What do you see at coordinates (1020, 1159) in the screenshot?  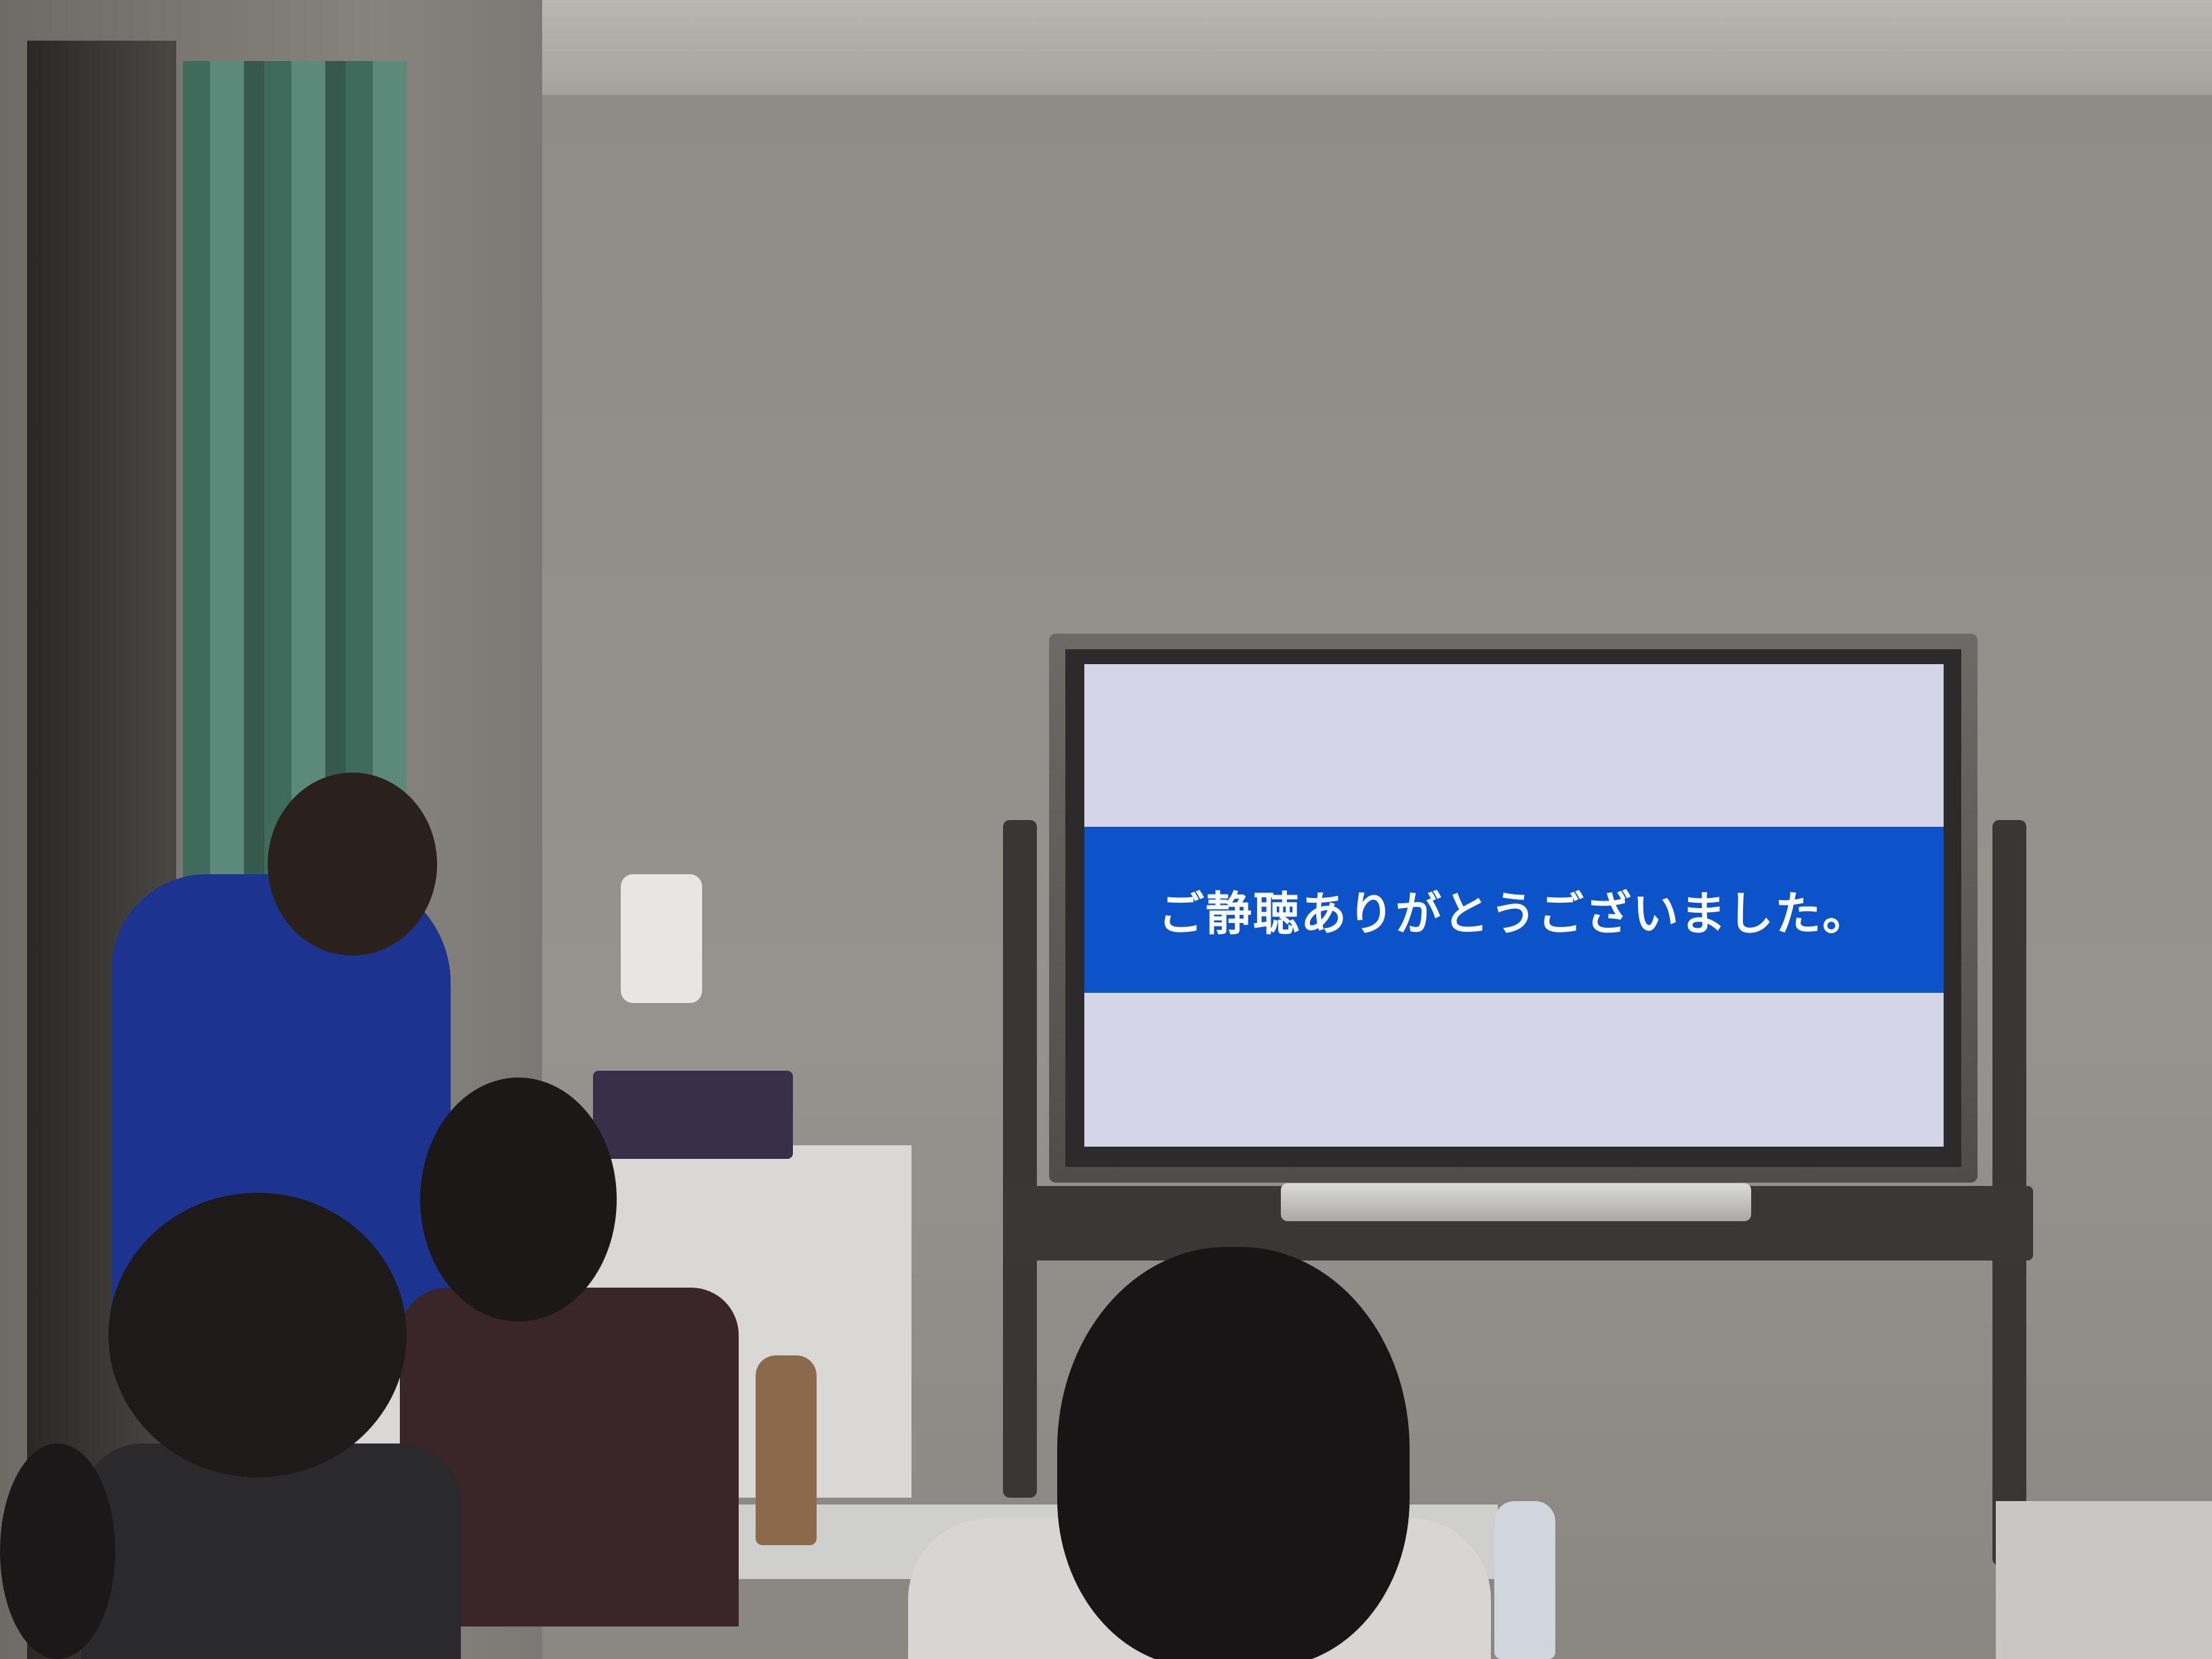 I see `tv-stand-left-post` at bounding box center [1020, 1159].